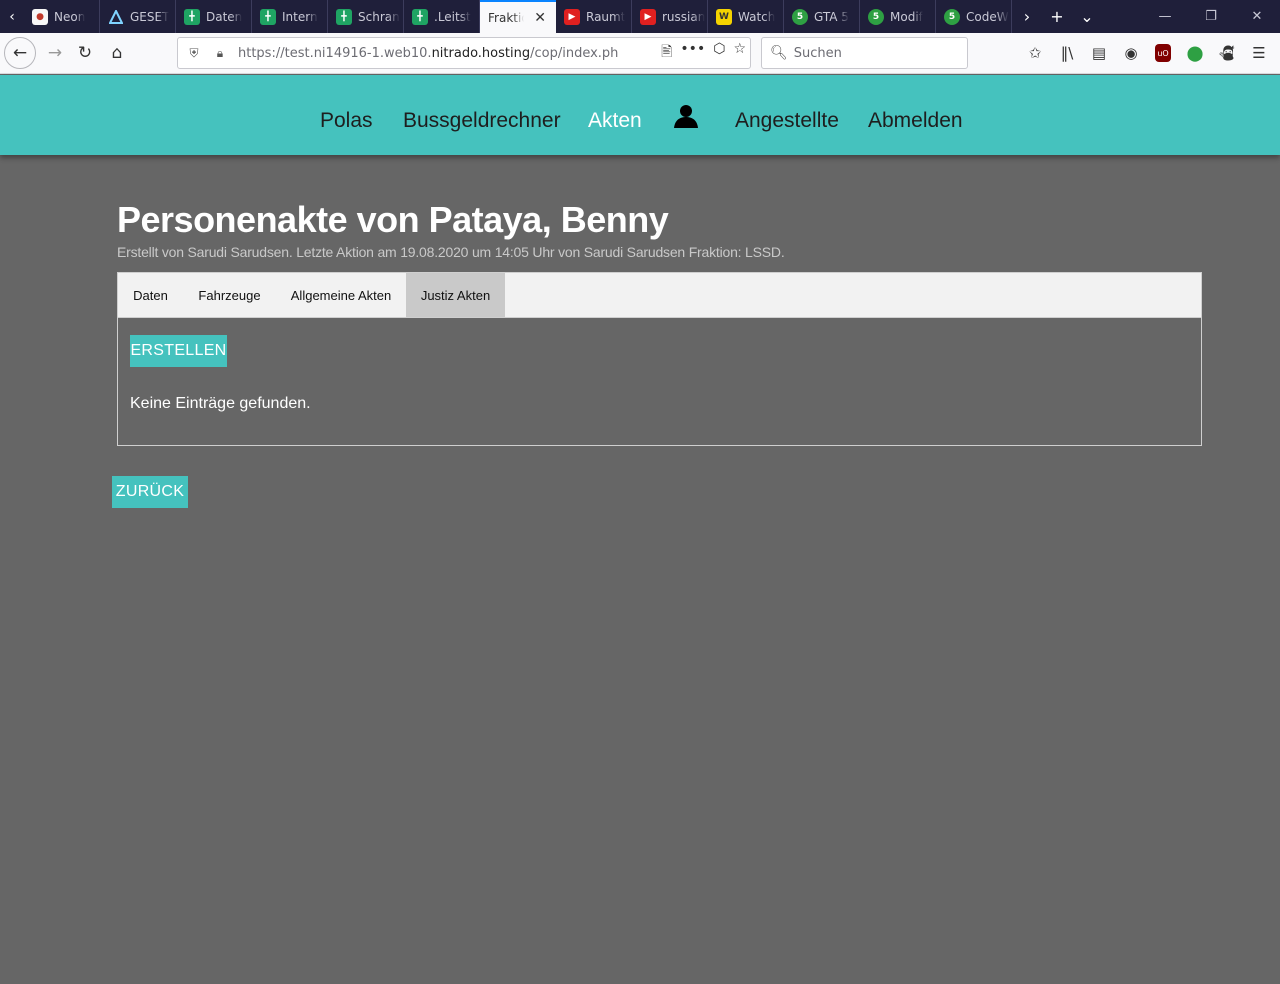 The height and width of the screenshot is (984, 1280). I want to click on account-icon: ◉, so click(1131, 53).